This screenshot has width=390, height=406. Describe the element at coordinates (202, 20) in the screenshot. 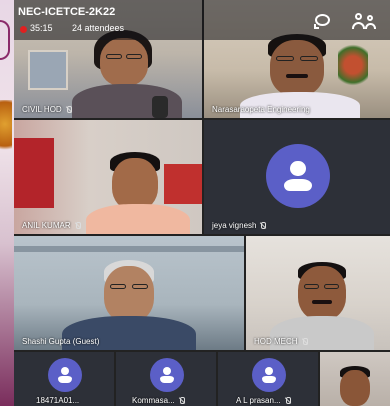

I see `meeting-header: NEC-ICETCE-2K22 35:15 24 attendees` at that location.